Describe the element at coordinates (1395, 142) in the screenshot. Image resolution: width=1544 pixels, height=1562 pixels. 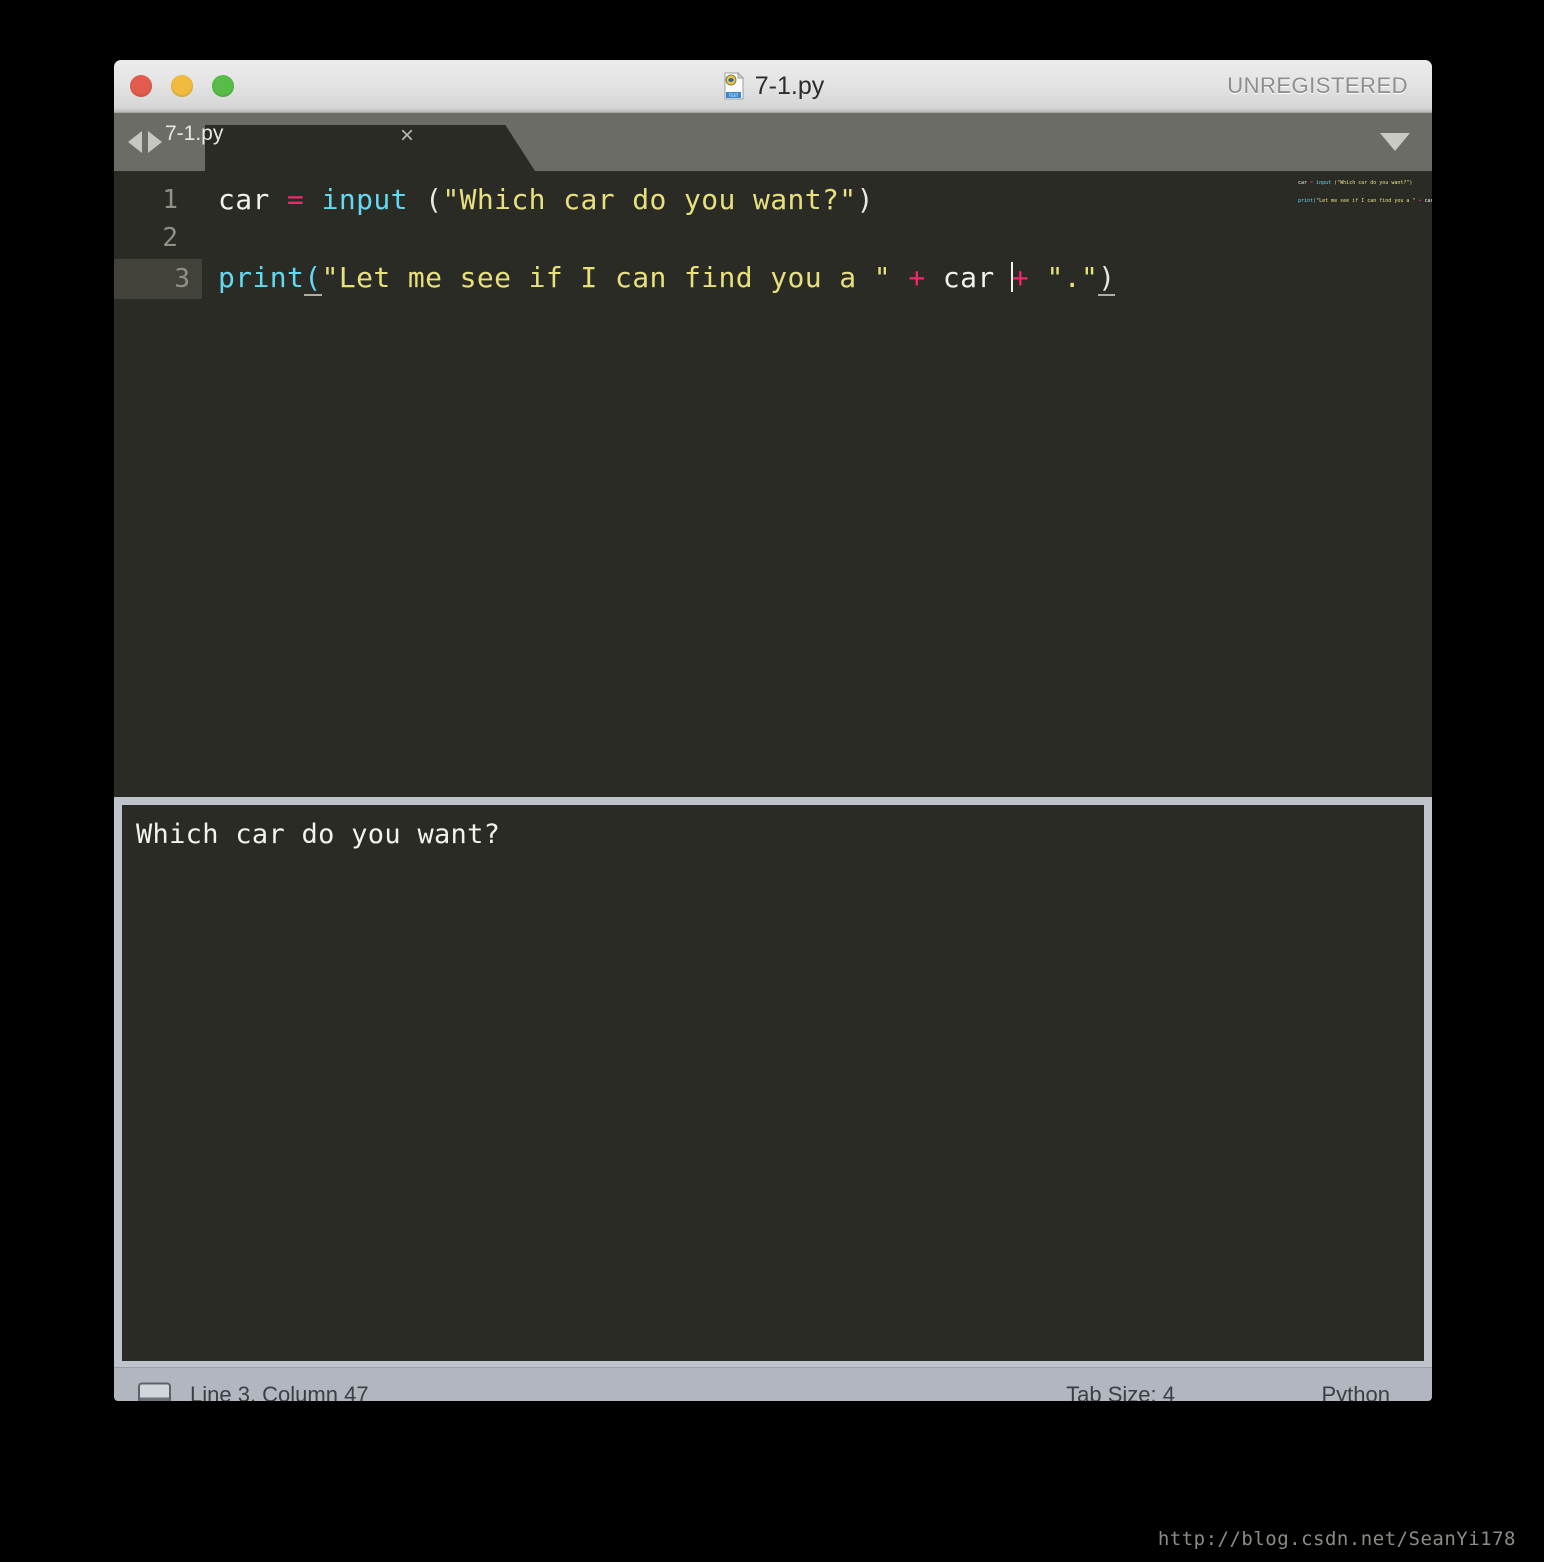
I see `chevron-down-icon` at that location.